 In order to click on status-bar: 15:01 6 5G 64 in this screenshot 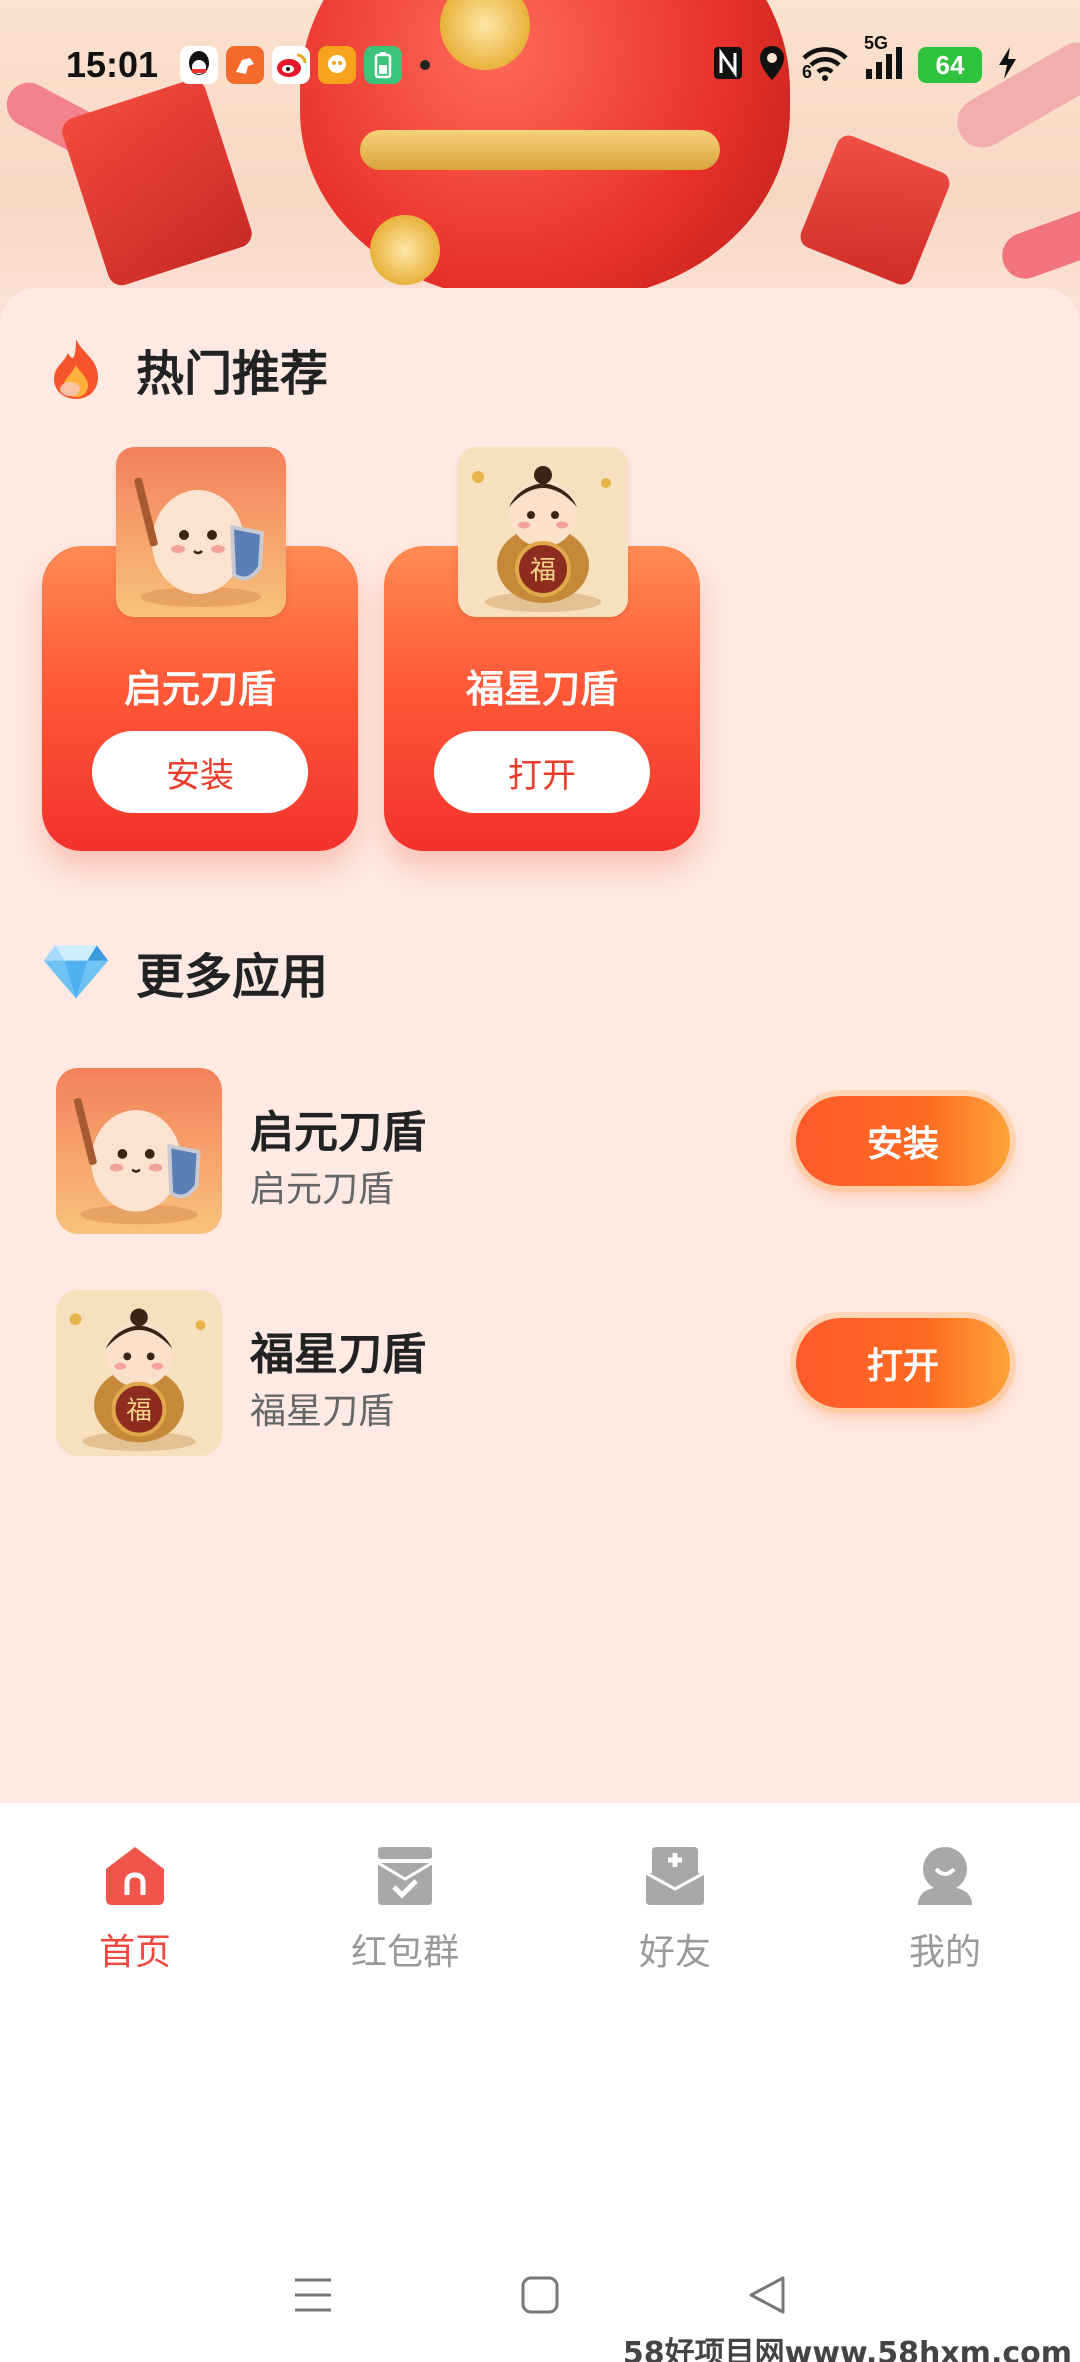, I will do `click(540, 61)`.